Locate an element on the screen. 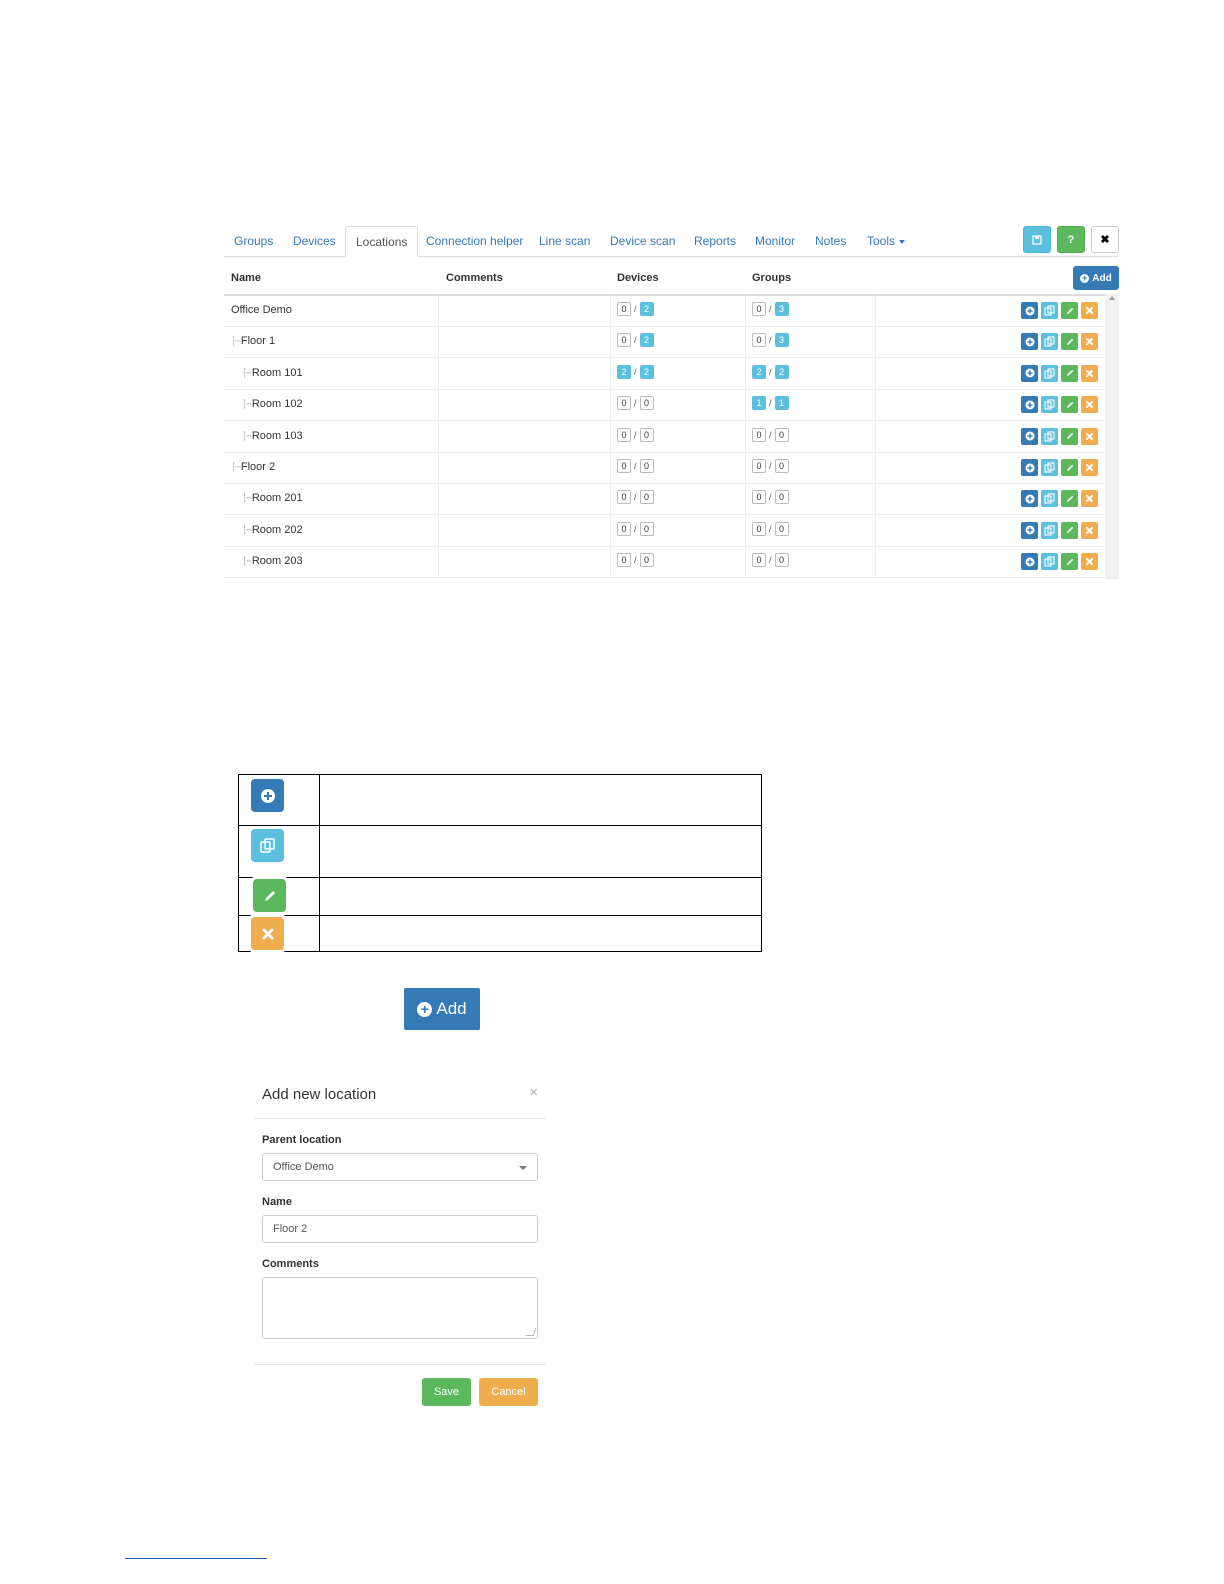 The image size is (1224, 1584). help-button: ? is located at coordinates (1071, 239).